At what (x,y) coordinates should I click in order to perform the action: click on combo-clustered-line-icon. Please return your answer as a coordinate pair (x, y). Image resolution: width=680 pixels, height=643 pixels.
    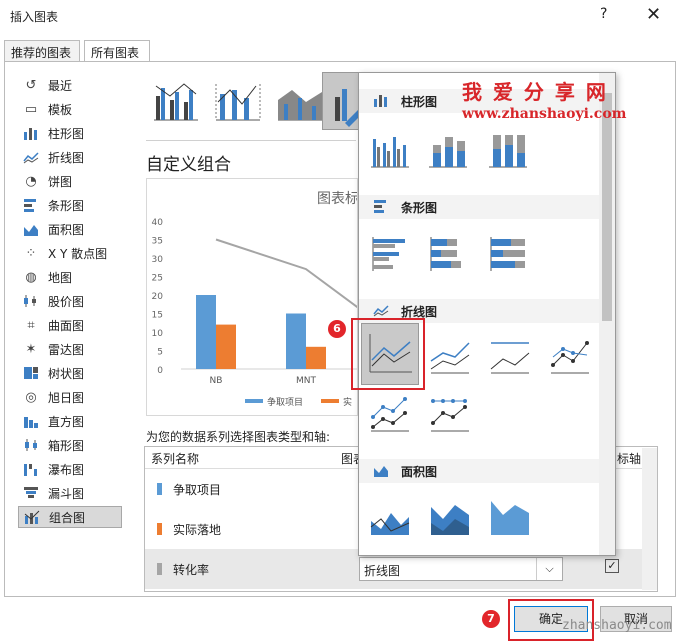
    Looking at the image, I should click on (176, 102).